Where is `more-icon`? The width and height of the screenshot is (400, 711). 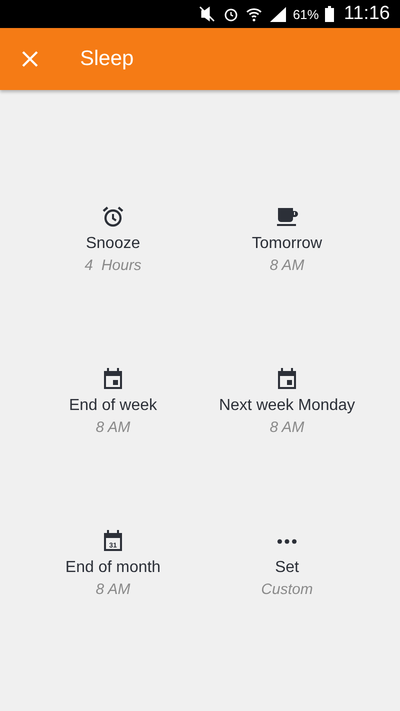 more-icon is located at coordinates (287, 541).